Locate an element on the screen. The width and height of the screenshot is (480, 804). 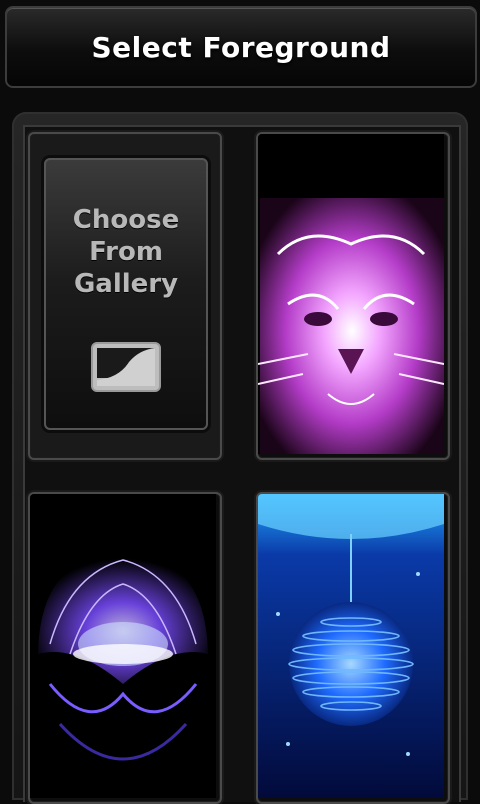
neon-jellyfish-image is located at coordinates (123, 646).